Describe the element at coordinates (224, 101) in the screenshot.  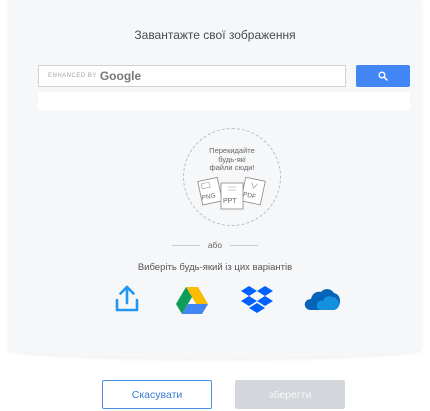
I see `search-results-area` at that location.